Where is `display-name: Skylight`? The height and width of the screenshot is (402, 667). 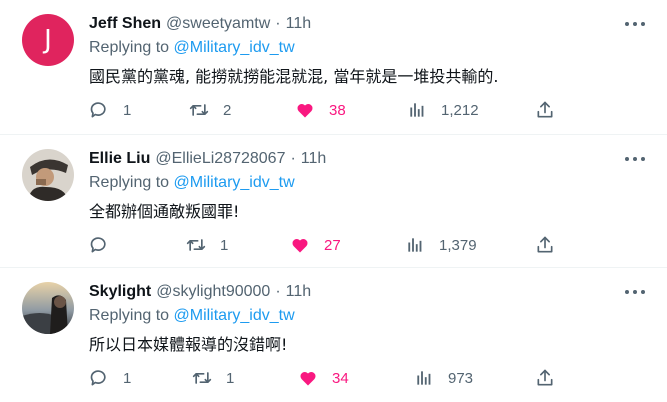
display-name: Skylight is located at coordinates (120, 292).